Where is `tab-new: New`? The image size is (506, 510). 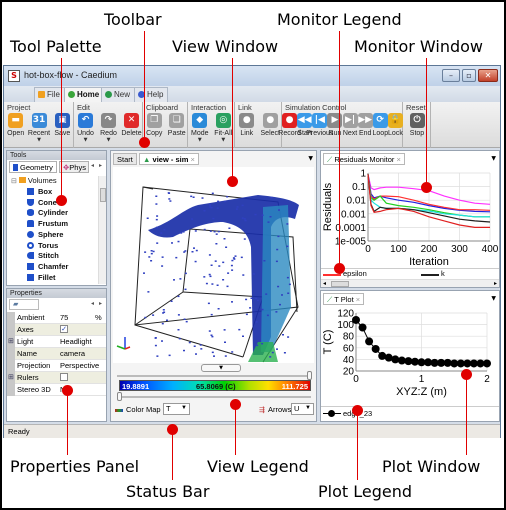 tab-new: New is located at coordinates (118, 94).